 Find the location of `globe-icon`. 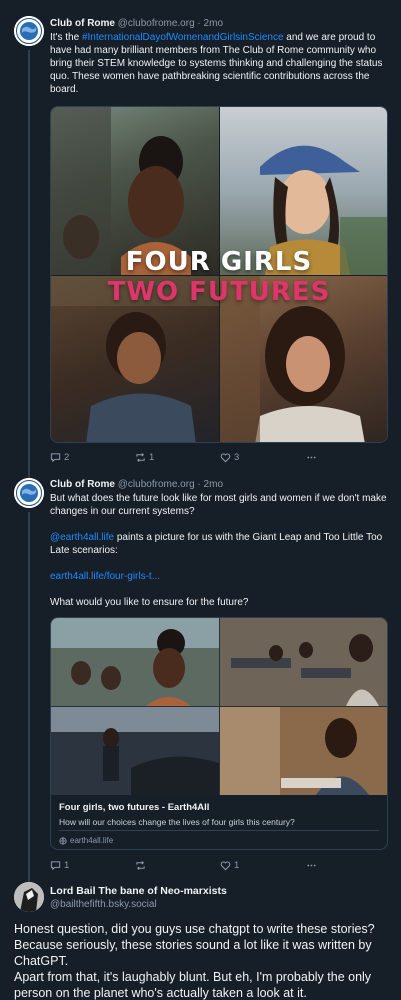

globe-icon is located at coordinates (63, 840).